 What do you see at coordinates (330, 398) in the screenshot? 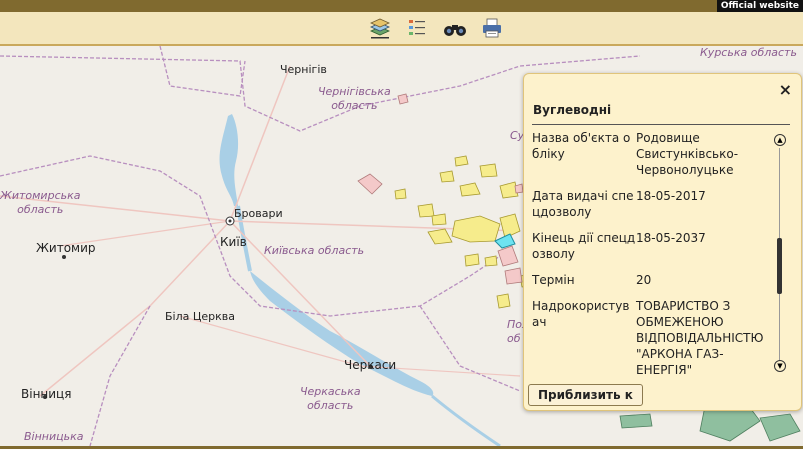
I see `region-cherkasy: Черкаська область` at bounding box center [330, 398].